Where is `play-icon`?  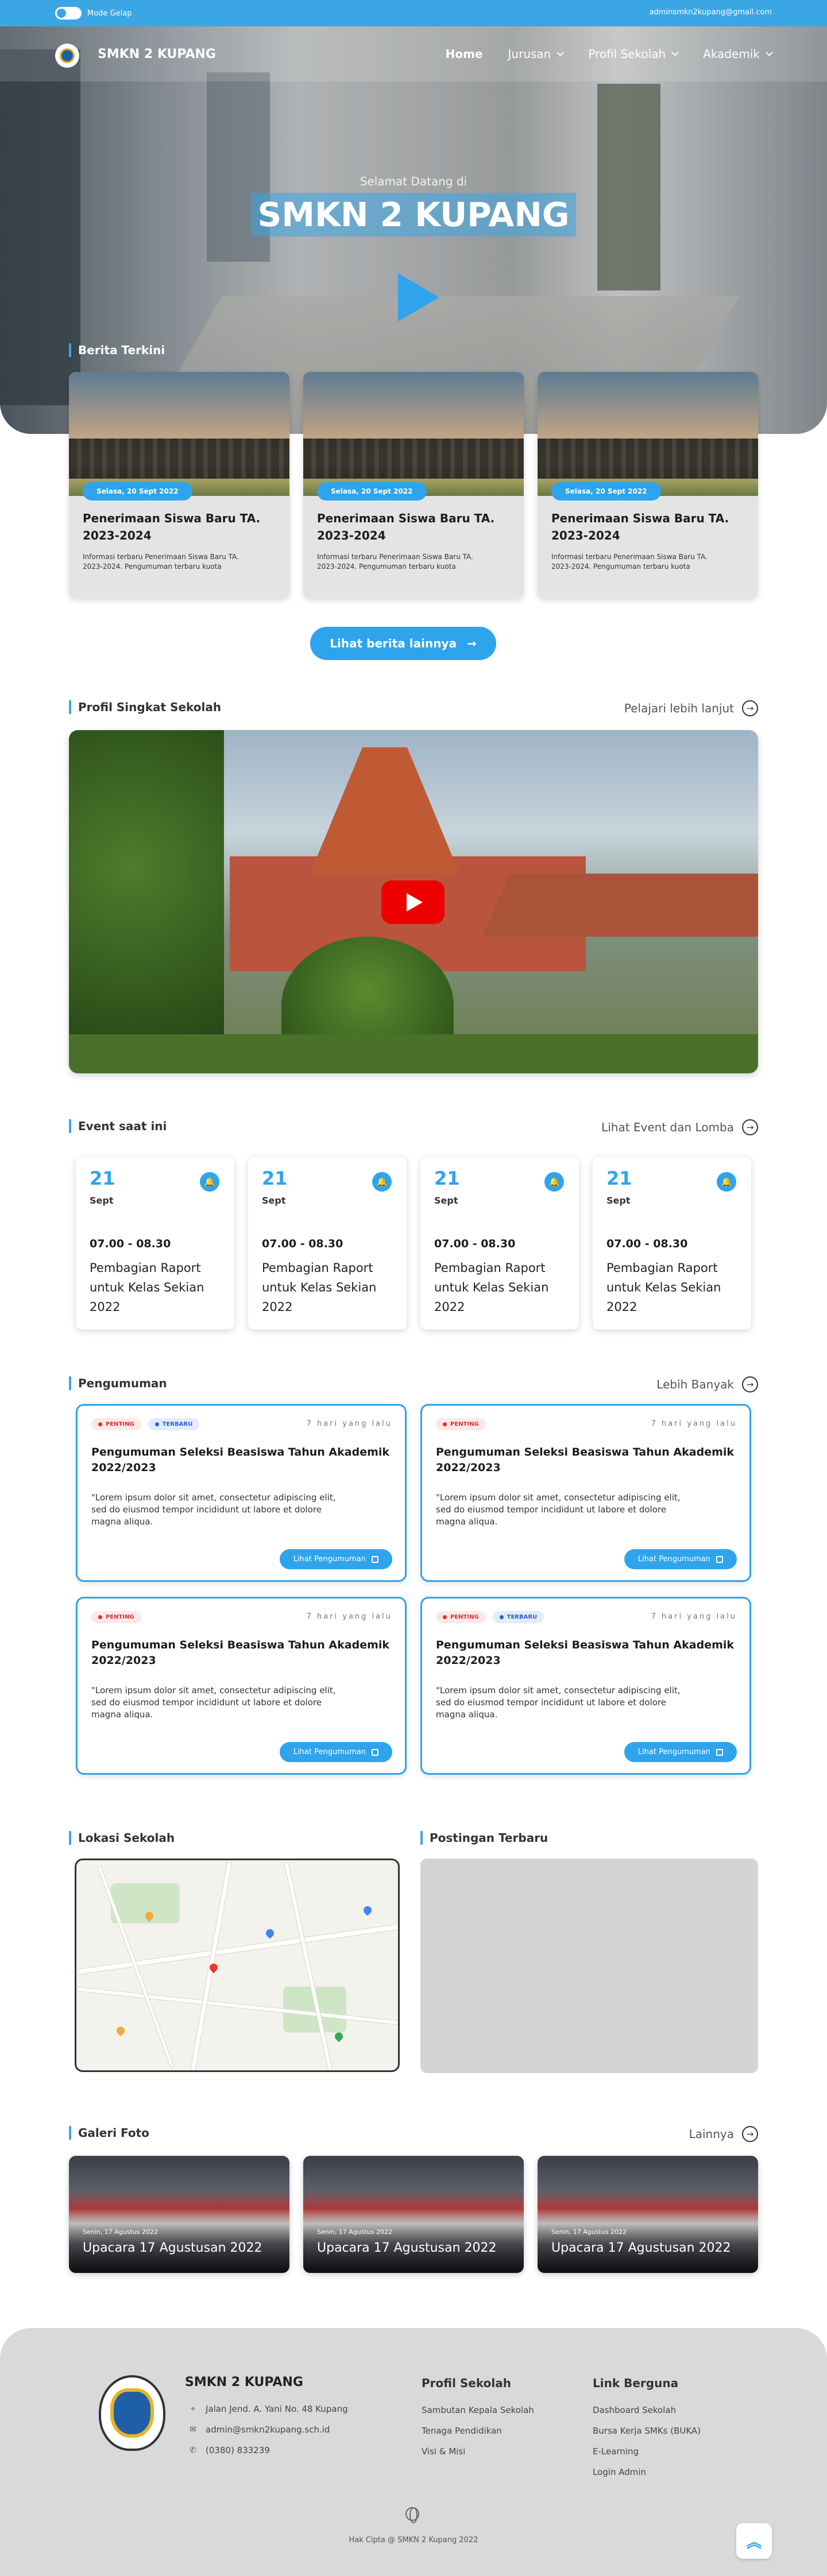 play-icon is located at coordinates (418, 297).